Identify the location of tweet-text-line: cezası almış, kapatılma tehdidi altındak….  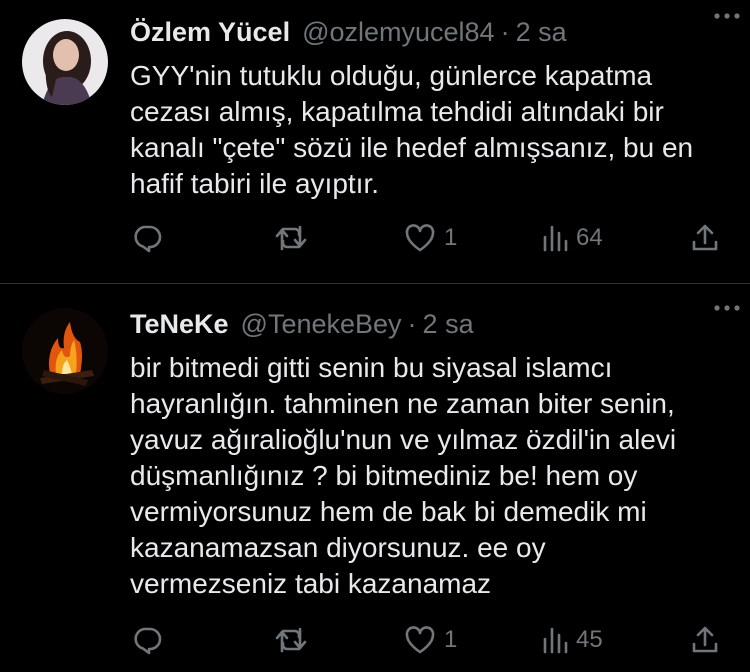
(397, 111).